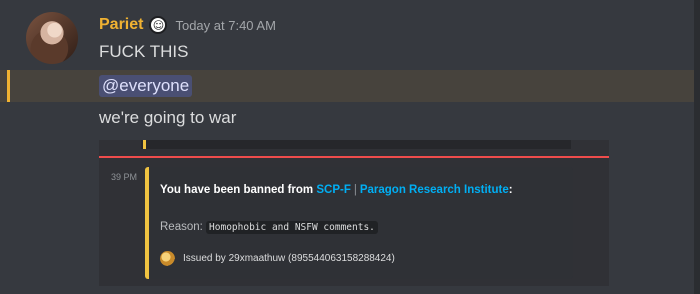 This screenshot has width=700, height=294. I want to click on username: Pariet, so click(121, 25).